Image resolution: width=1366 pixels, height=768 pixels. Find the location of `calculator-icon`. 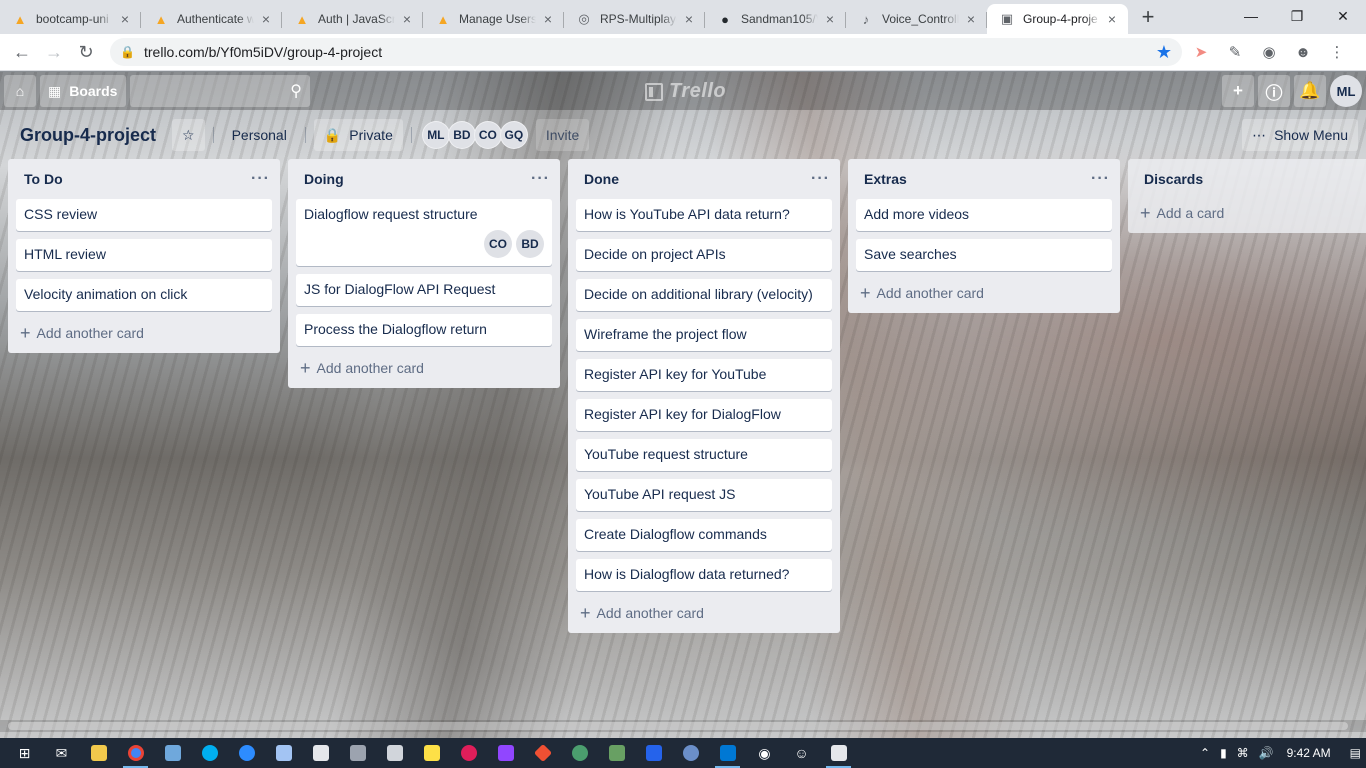

calculator-icon is located at coordinates (357, 753).